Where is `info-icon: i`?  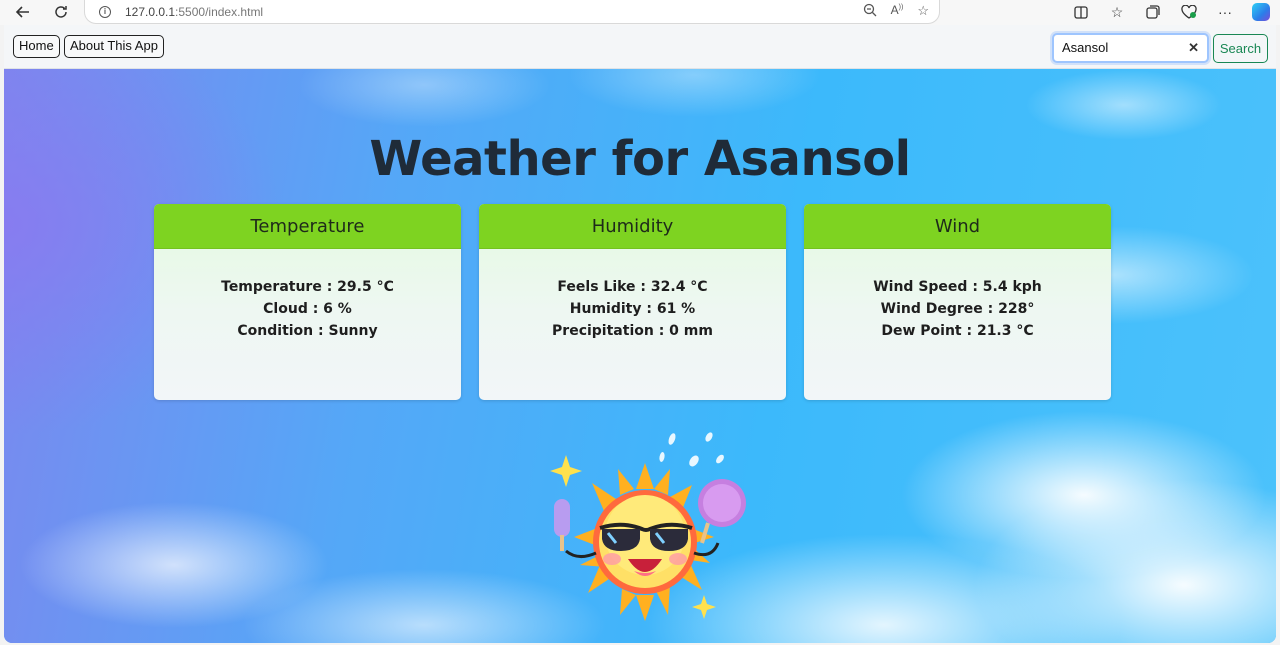
info-icon: i is located at coordinates (105, 11).